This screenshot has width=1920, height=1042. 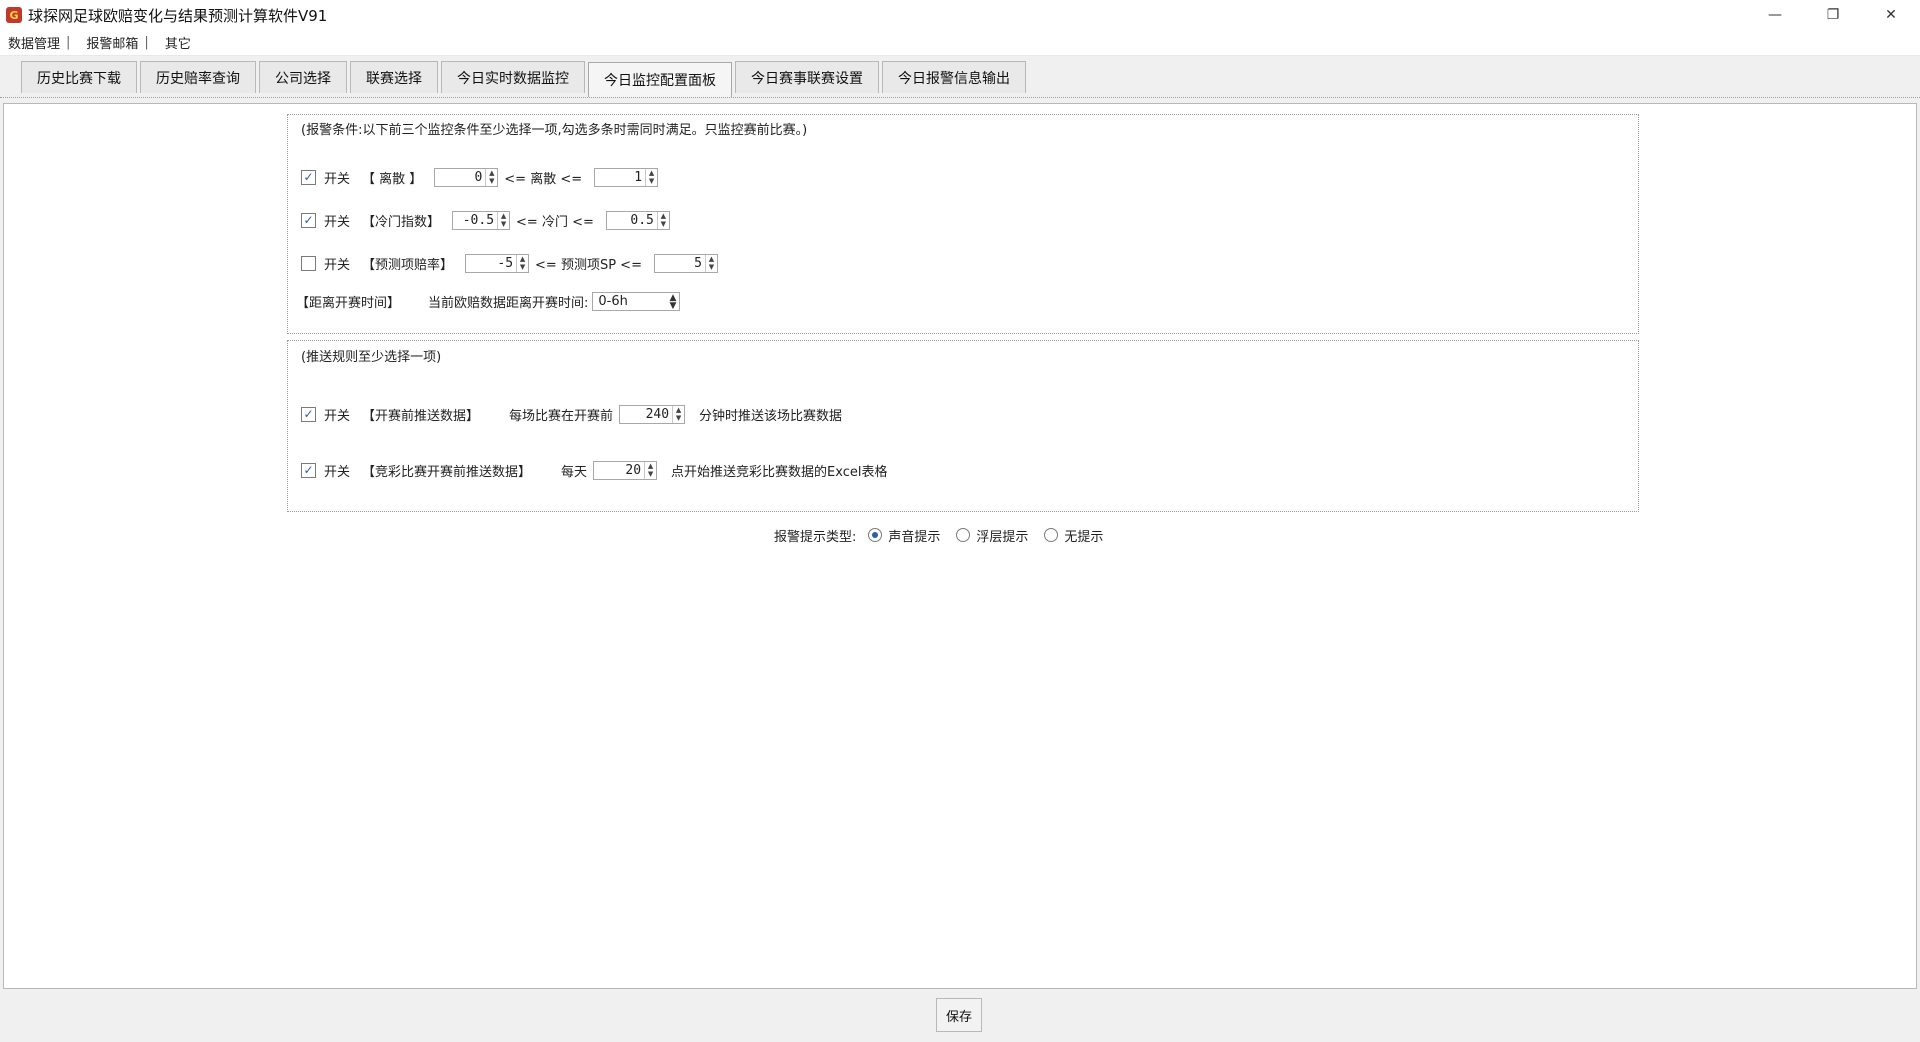 I want to click on dispersion-label: 【 离散 】, so click(x=392, y=179).